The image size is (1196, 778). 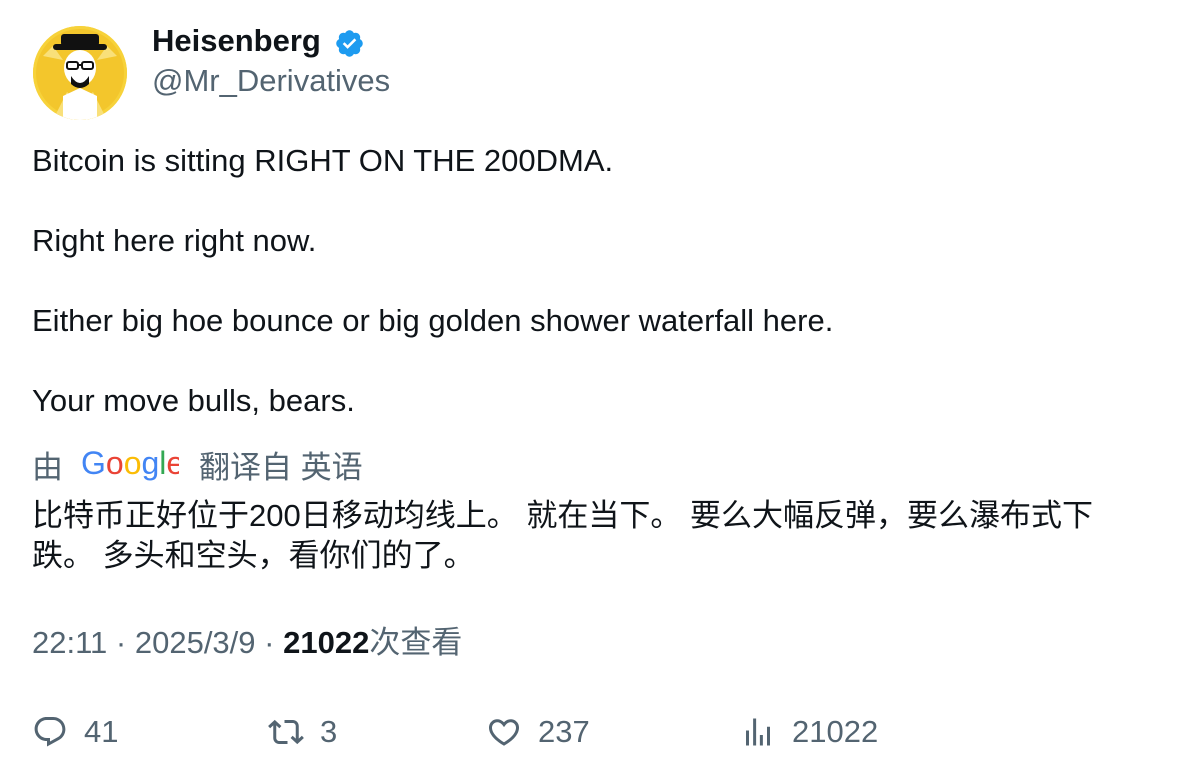 I want to click on handle: @Mr_Derivatives, so click(x=271, y=81).